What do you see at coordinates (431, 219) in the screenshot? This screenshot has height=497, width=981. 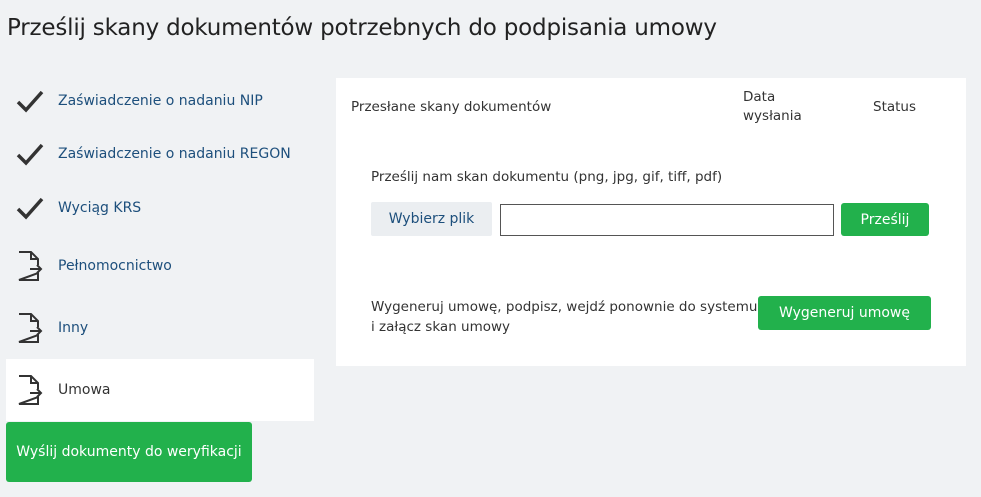 I see `choose-file-button: Wybierz plik` at bounding box center [431, 219].